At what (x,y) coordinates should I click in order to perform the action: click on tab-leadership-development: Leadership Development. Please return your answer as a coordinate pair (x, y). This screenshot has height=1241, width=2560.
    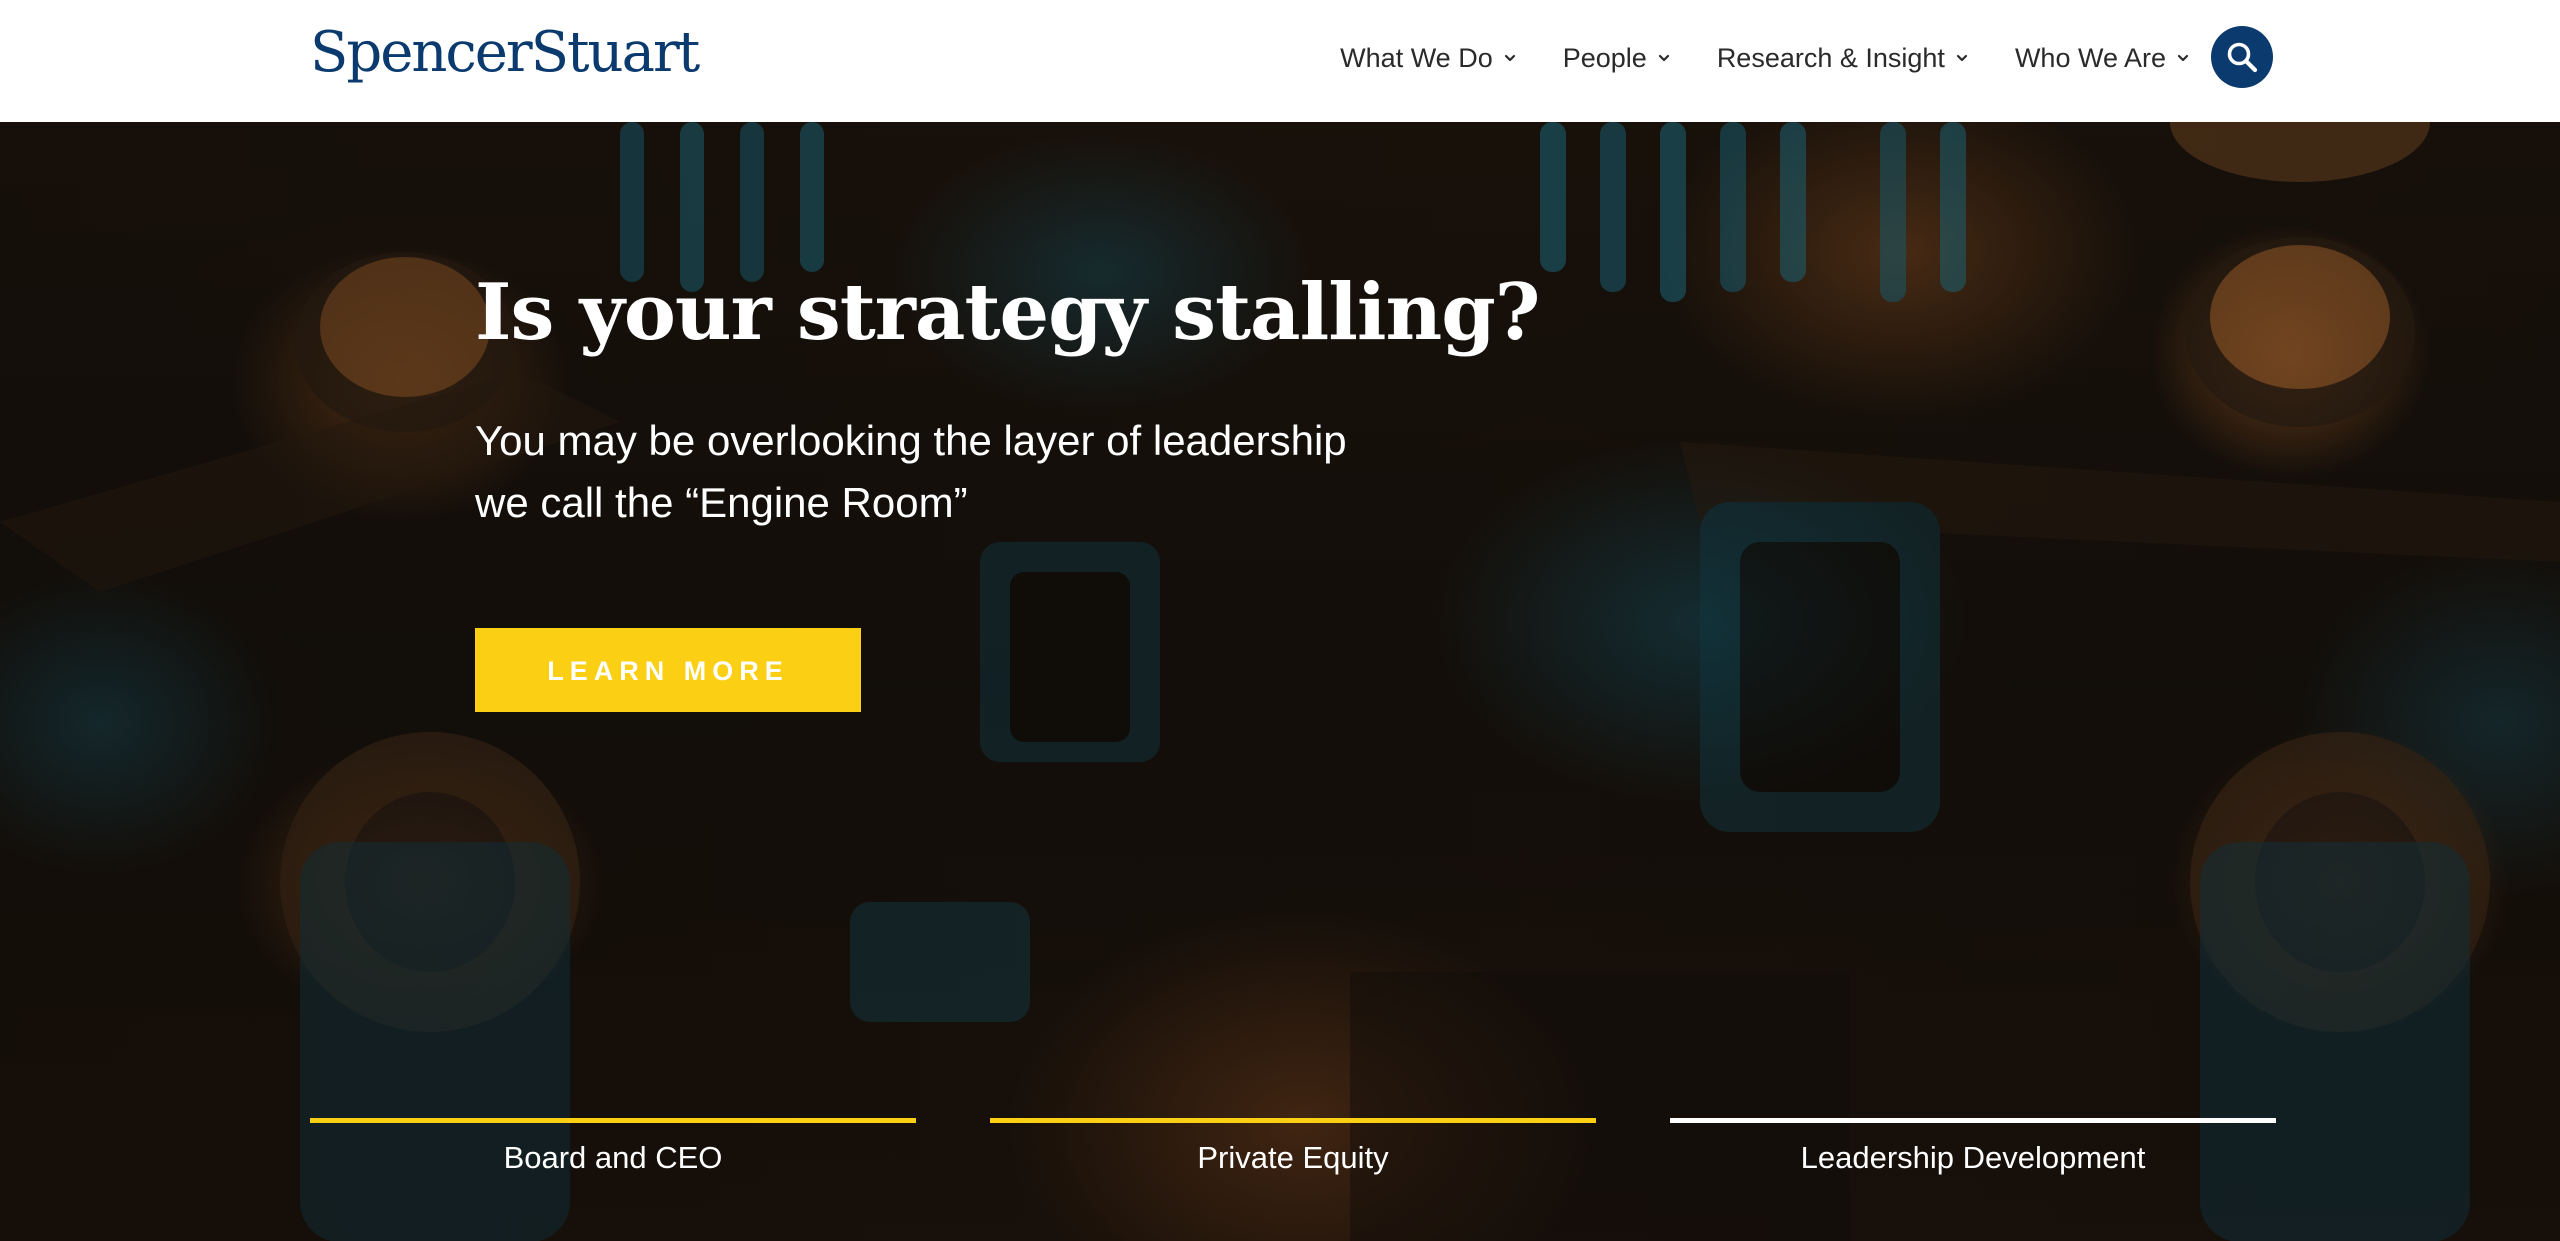
    Looking at the image, I should click on (1973, 1153).